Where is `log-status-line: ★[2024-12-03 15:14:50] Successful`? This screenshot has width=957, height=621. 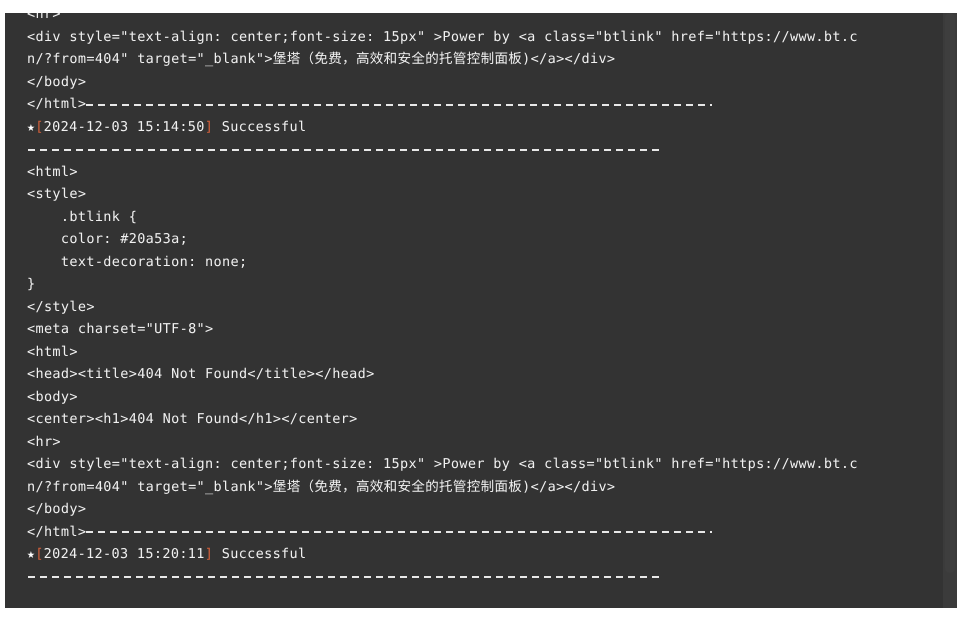
log-status-line: ★[2024-12-03 15:14:50] Successful is located at coordinates (481, 127).